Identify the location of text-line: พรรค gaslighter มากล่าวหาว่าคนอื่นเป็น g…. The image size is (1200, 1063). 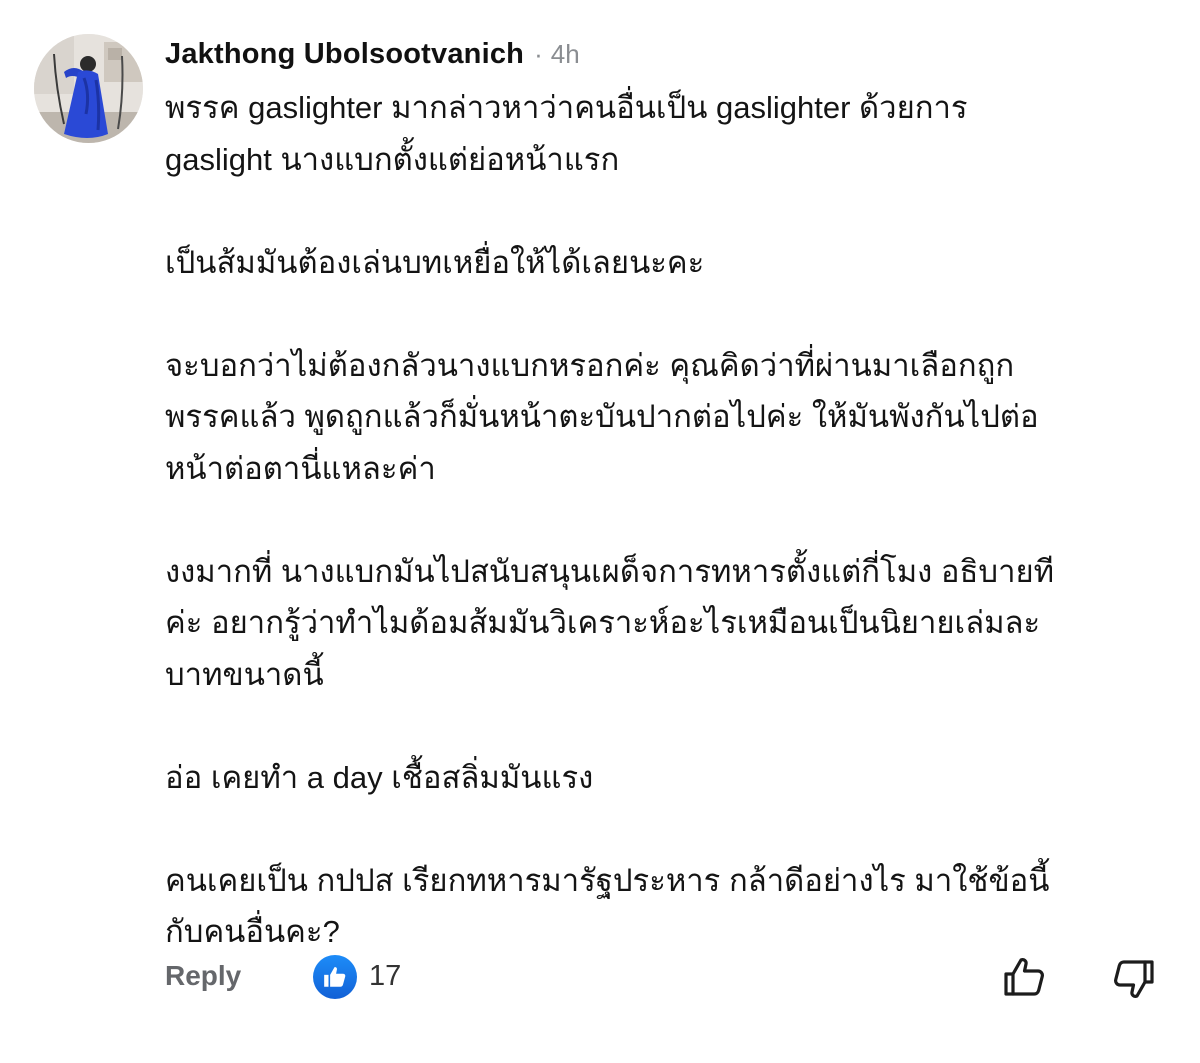
(566, 107).